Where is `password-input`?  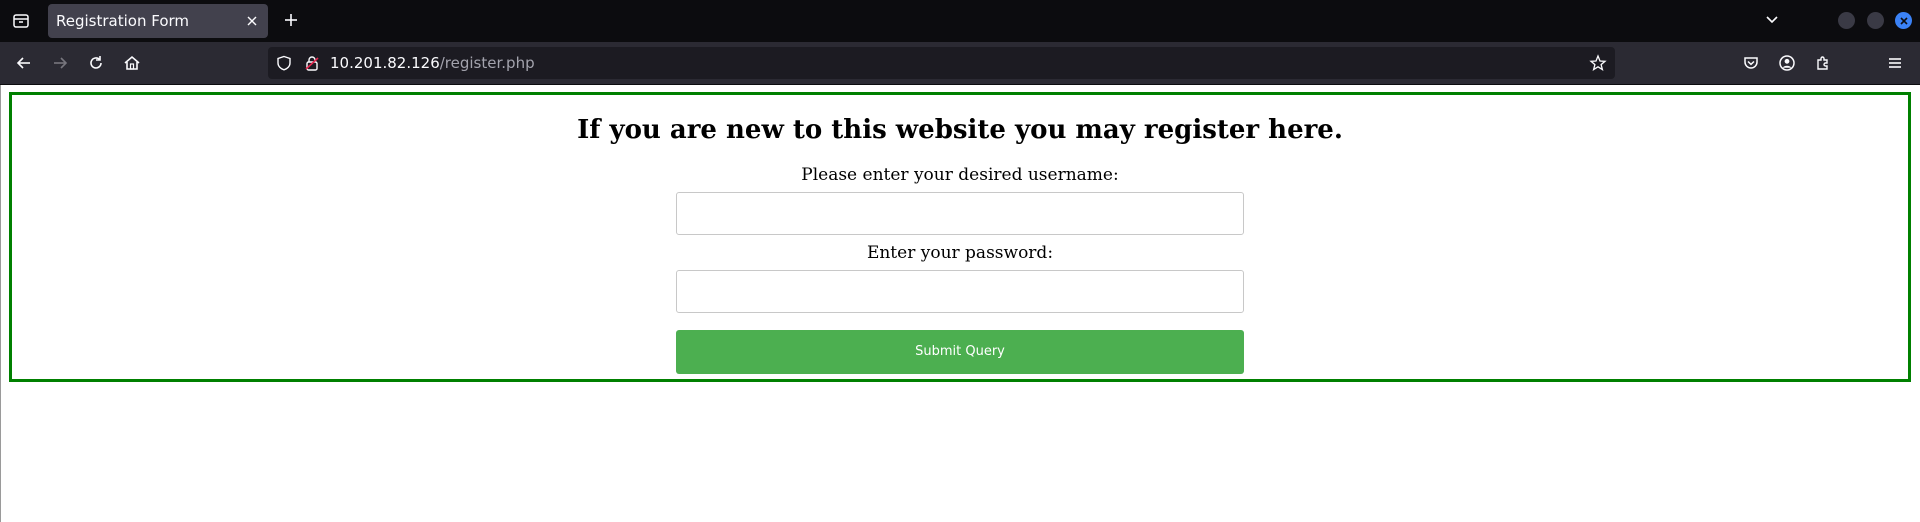
password-input is located at coordinates (960, 291).